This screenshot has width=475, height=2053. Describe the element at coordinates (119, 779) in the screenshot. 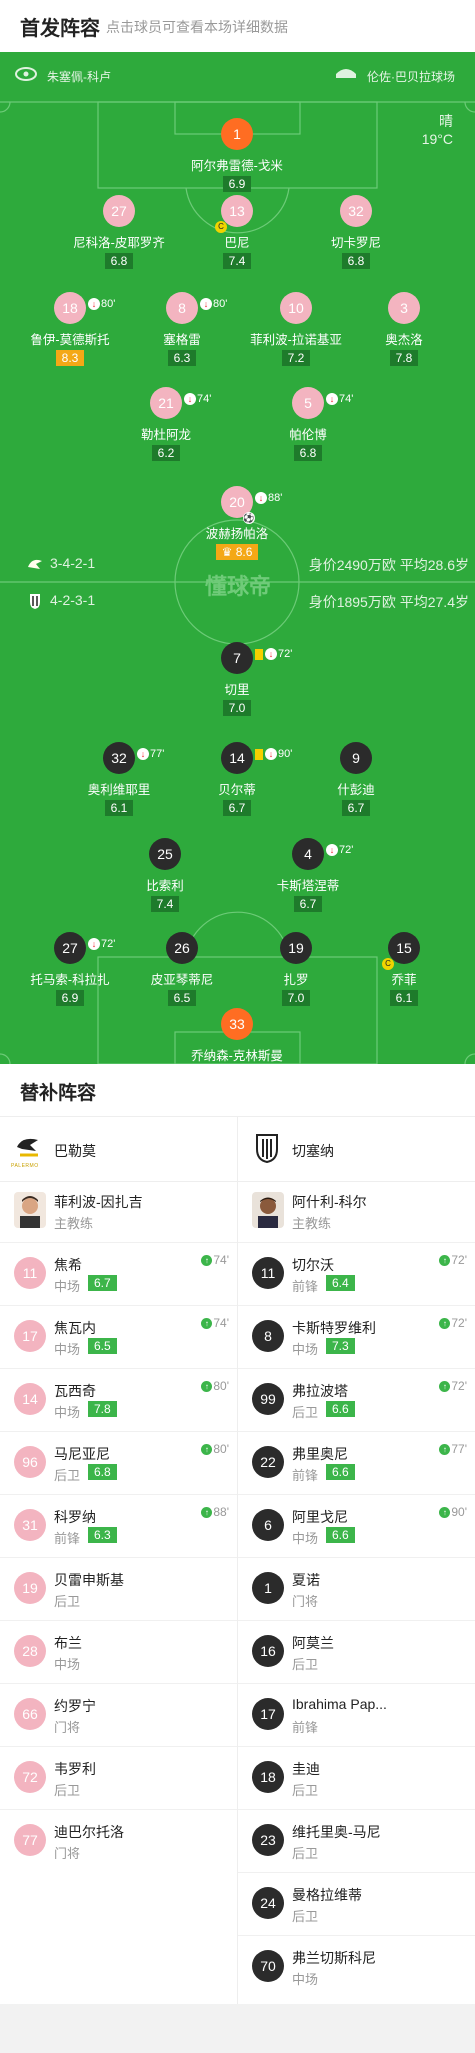

I see `away-player: 32 ↓ 77' 奥利维耶里 6.1` at that location.